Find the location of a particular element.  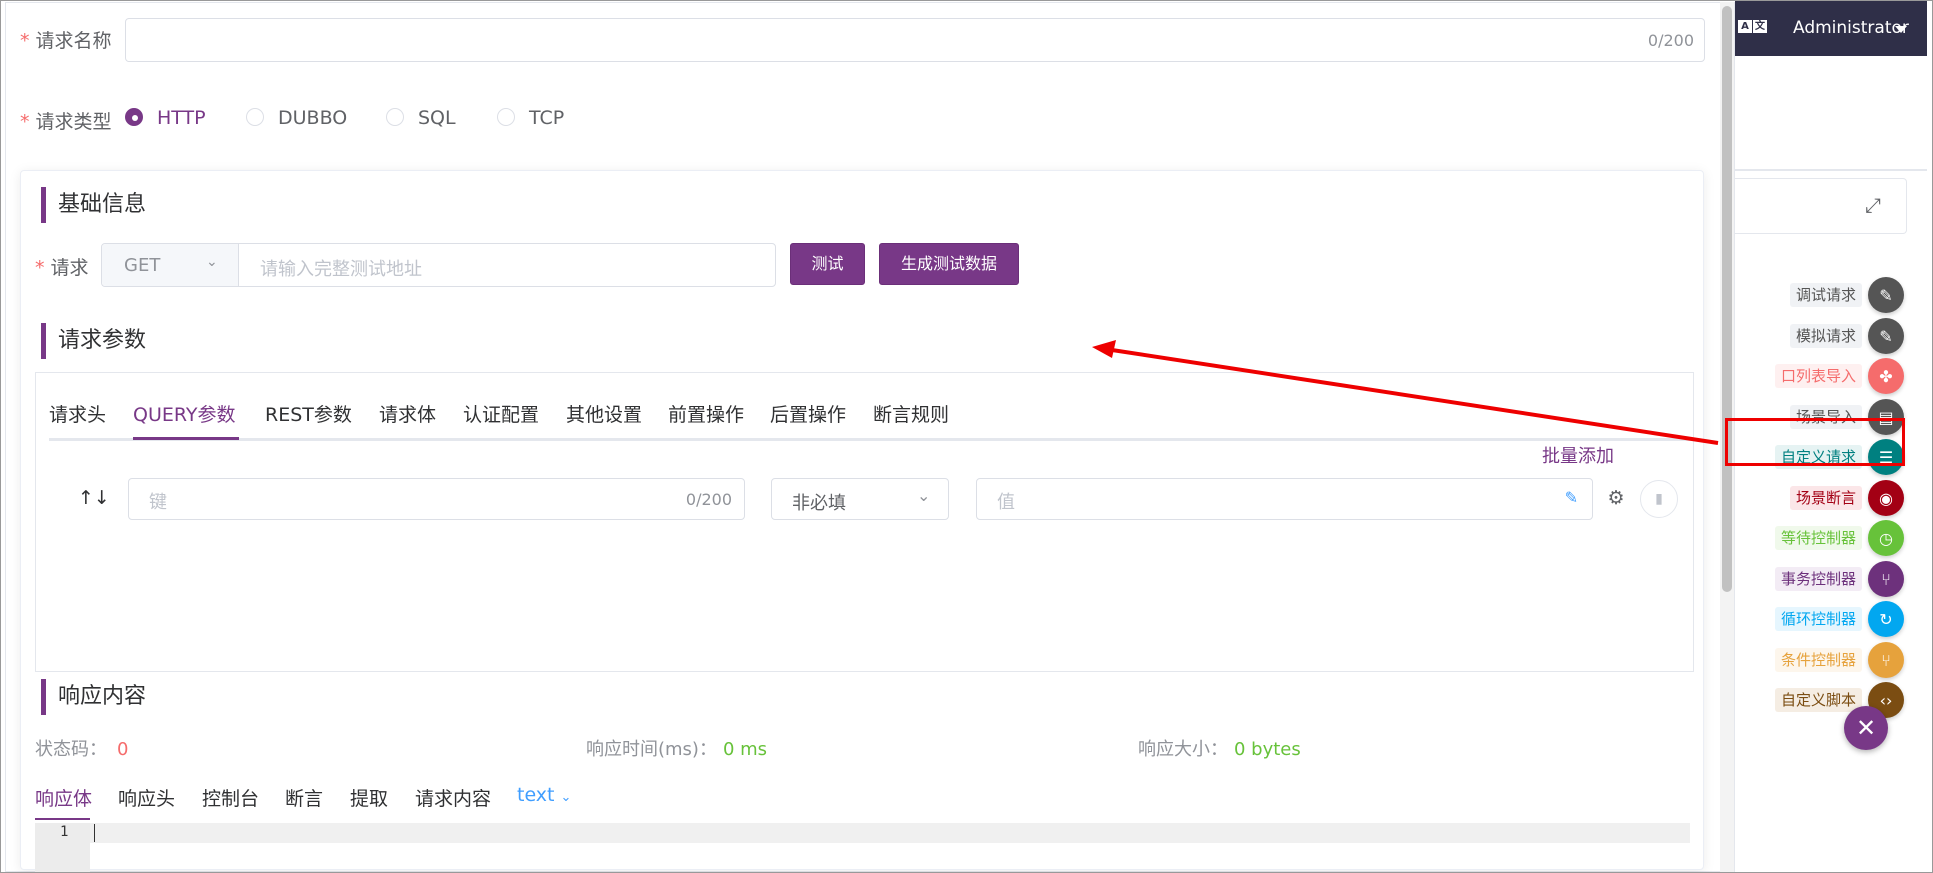

code-editor is located at coordinates (862, 833).